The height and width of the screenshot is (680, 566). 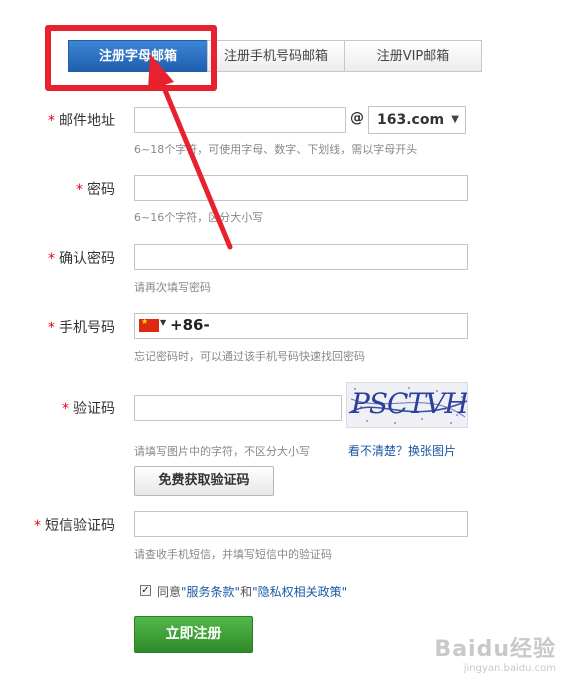 I want to click on annotation-arrow, so click(x=190, y=152).